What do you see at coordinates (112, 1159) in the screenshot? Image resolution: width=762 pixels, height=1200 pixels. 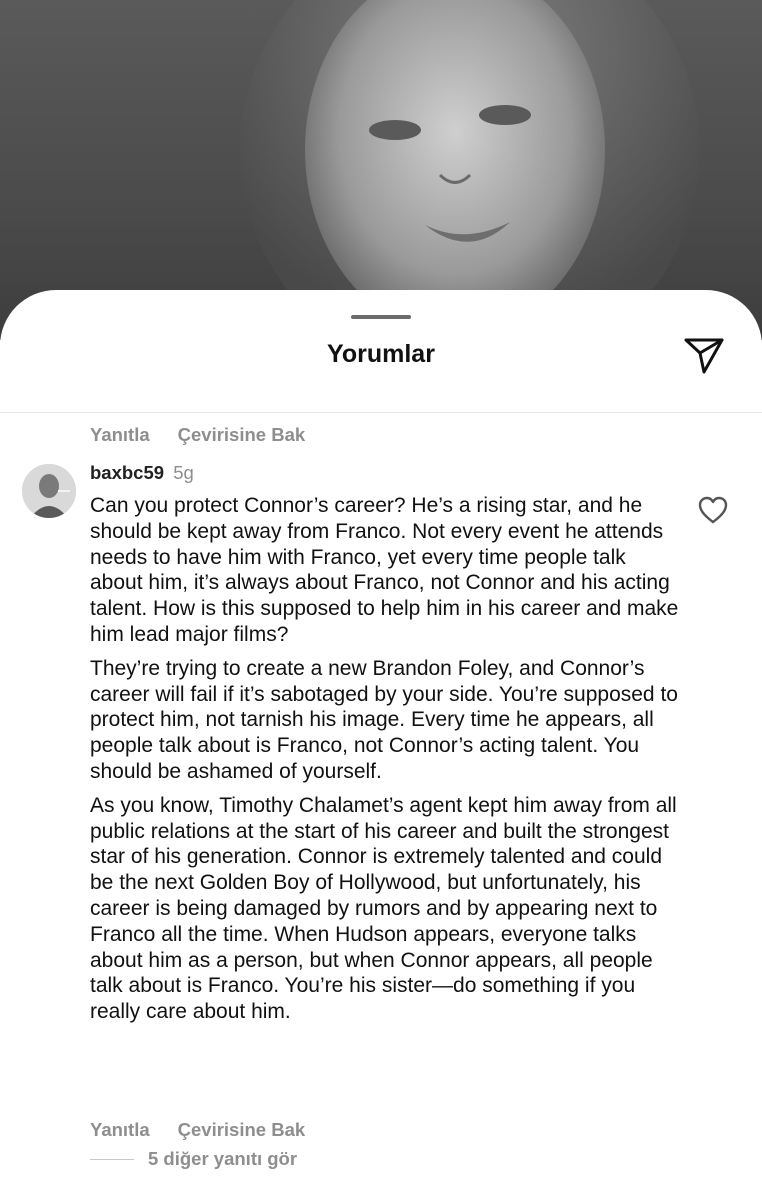 I see `replies-line` at bounding box center [112, 1159].